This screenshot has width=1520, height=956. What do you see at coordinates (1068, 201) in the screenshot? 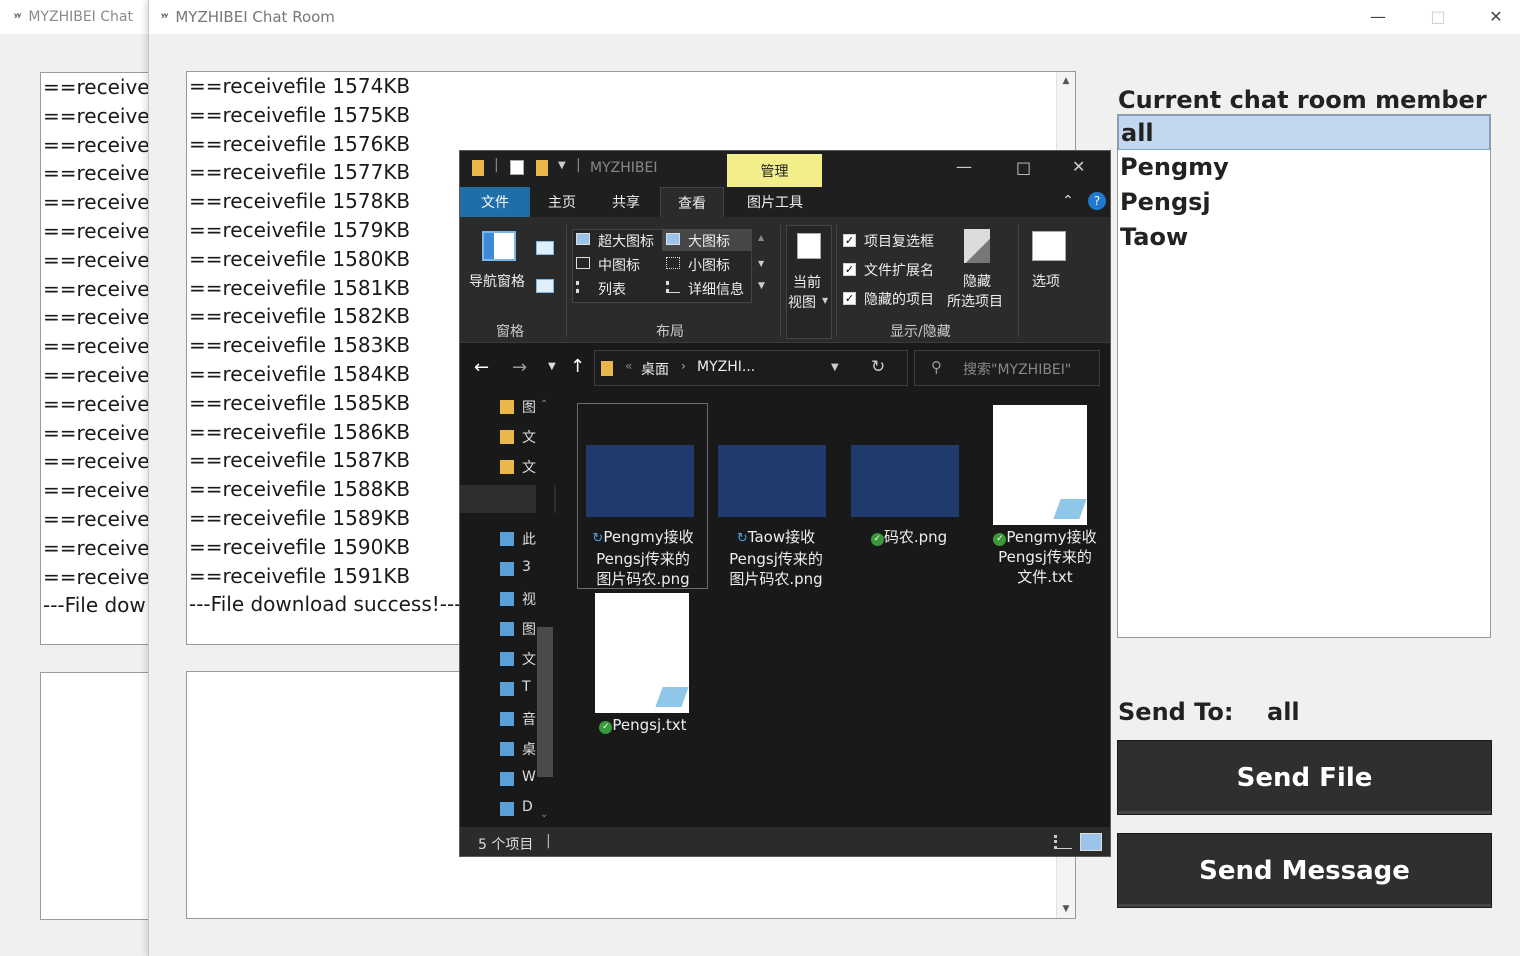
I see `collapse-ribbon-icon: ⌃` at bounding box center [1068, 201].